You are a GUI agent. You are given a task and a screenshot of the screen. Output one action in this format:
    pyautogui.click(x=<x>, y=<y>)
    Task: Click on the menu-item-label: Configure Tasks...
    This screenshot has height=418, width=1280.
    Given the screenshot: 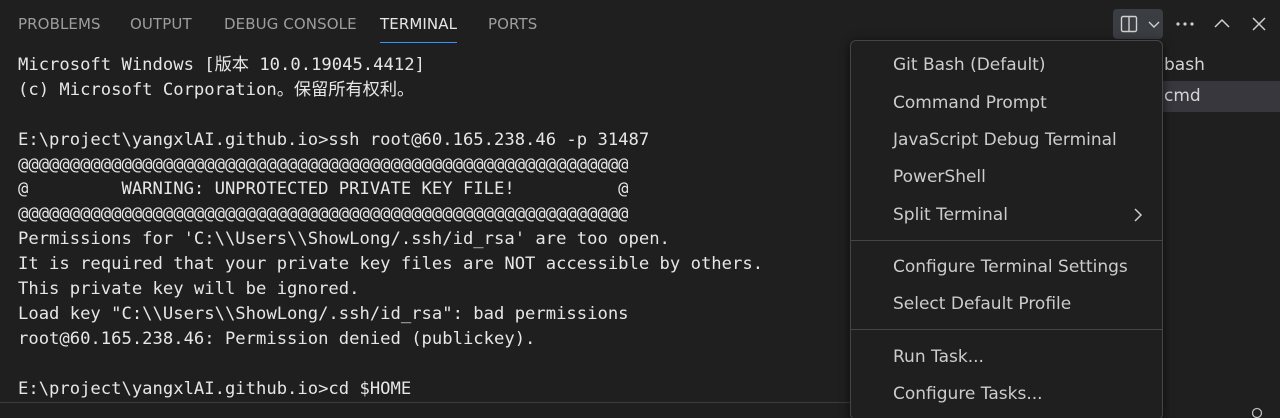 What is the action you would take?
    pyautogui.click(x=968, y=394)
    